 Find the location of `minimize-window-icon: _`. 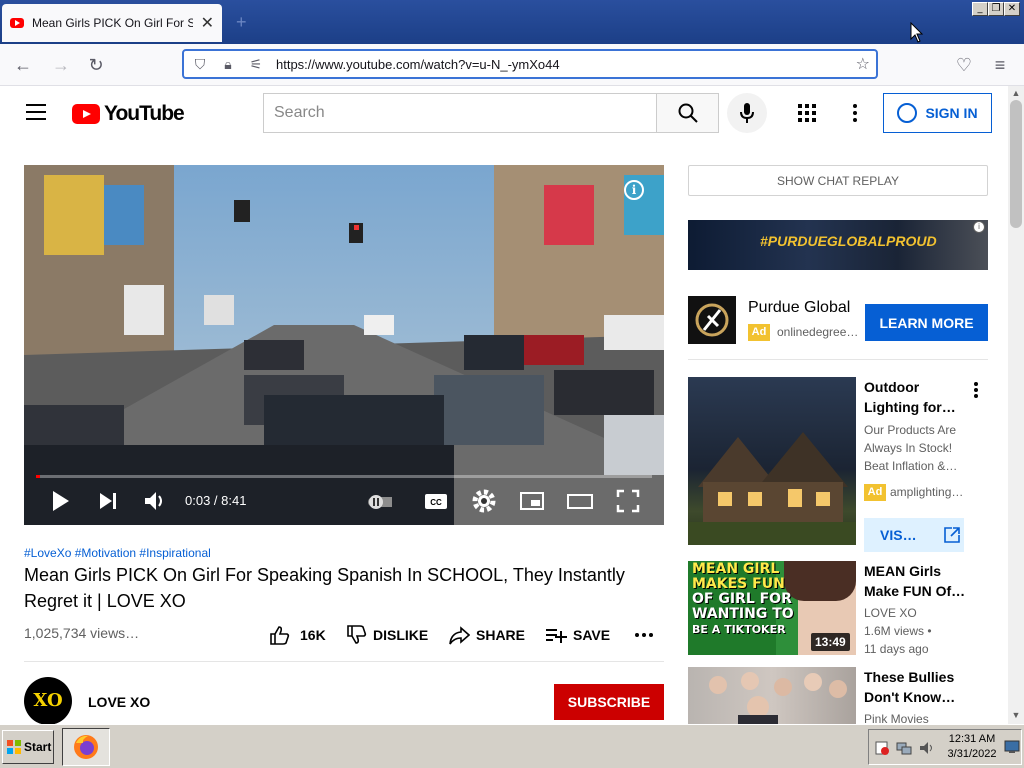

minimize-window-icon: _ is located at coordinates (980, 9).